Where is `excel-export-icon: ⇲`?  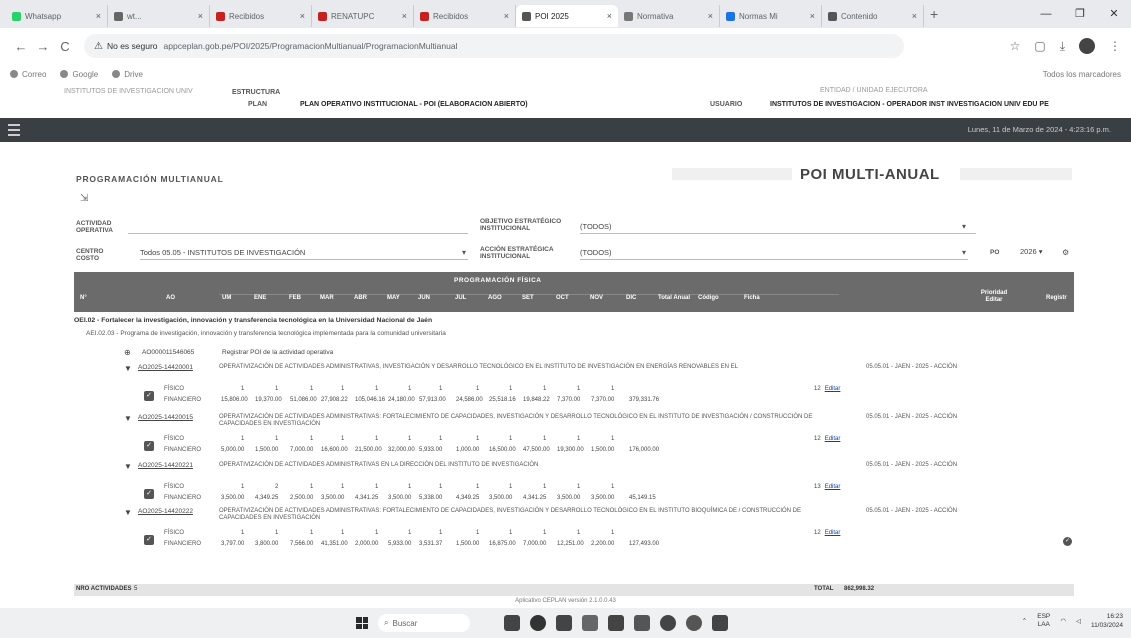
excel-export-icon: ⇲ is located at coordinates (84, 198).